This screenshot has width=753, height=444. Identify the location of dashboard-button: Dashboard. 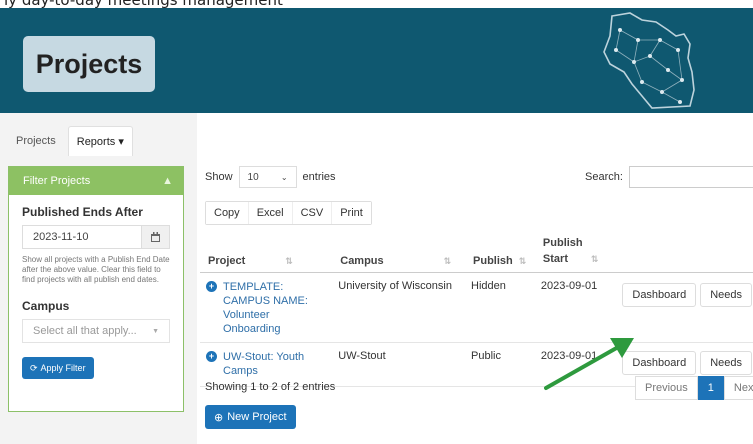
(659, 294).